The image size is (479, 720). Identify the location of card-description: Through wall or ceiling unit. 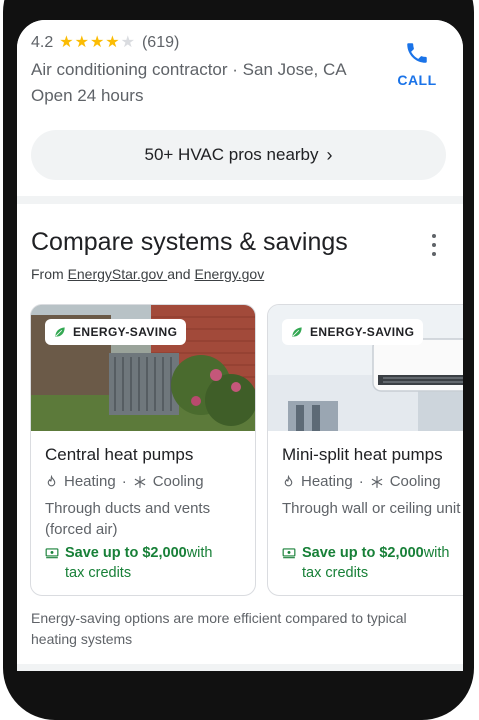
(372, 508).